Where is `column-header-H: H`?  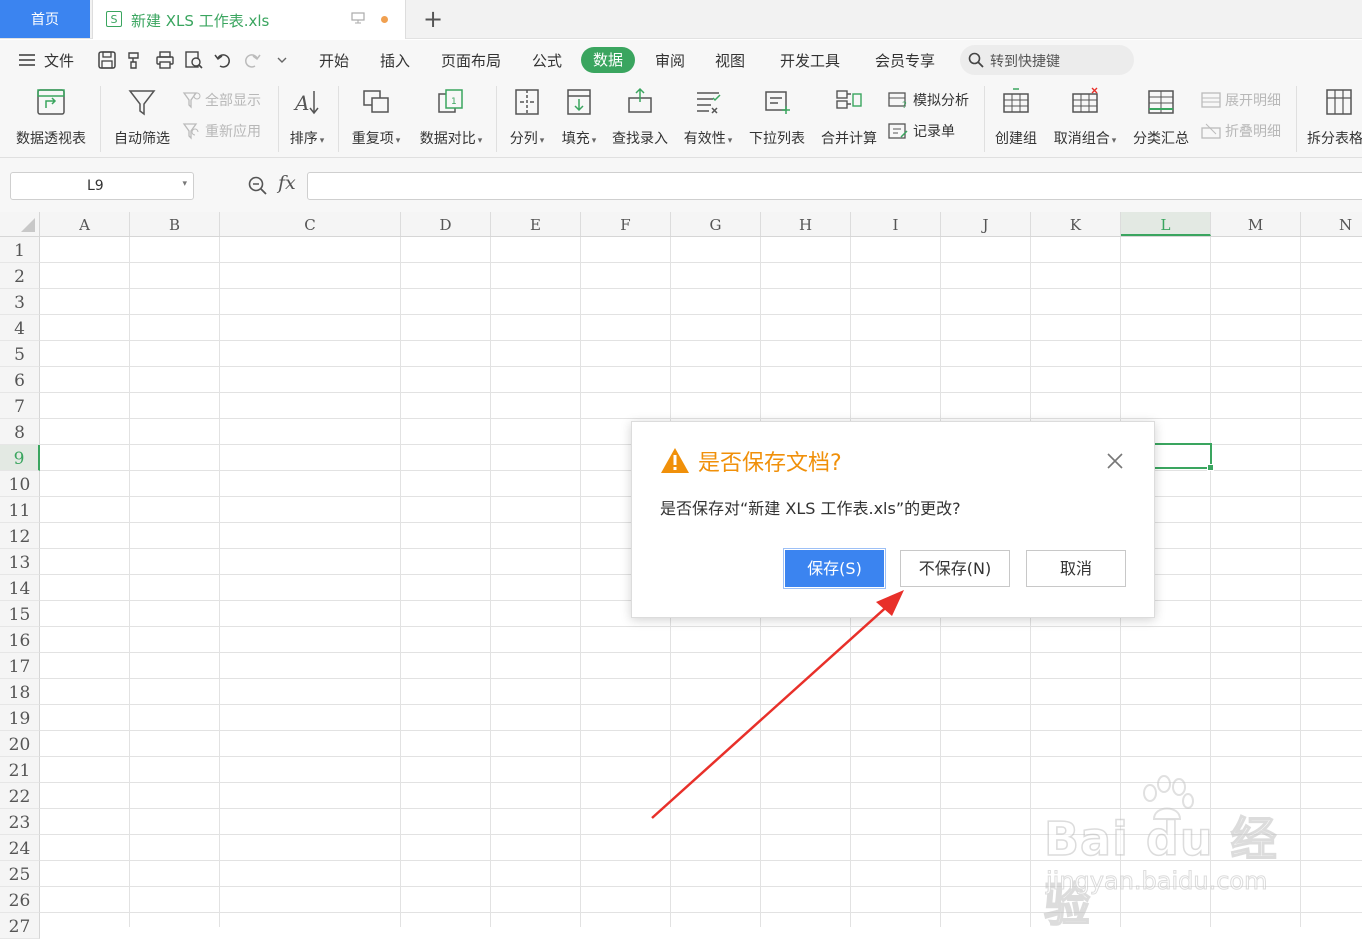 column-header-H: H is located at coordinates (806, 224).